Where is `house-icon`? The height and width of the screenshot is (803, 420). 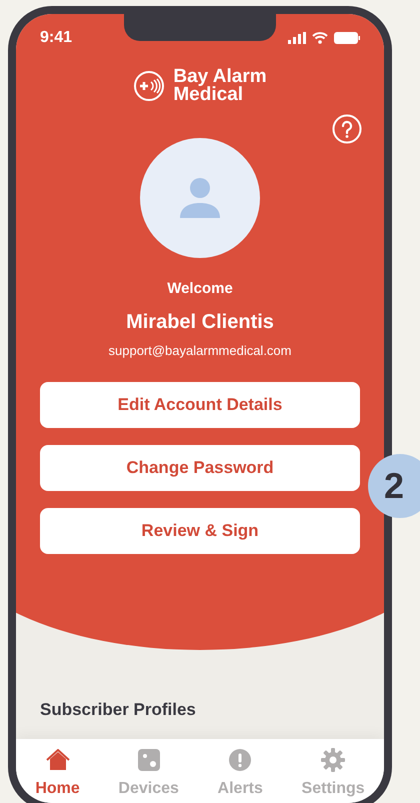 house-icon is located at coordinates (58, 760).